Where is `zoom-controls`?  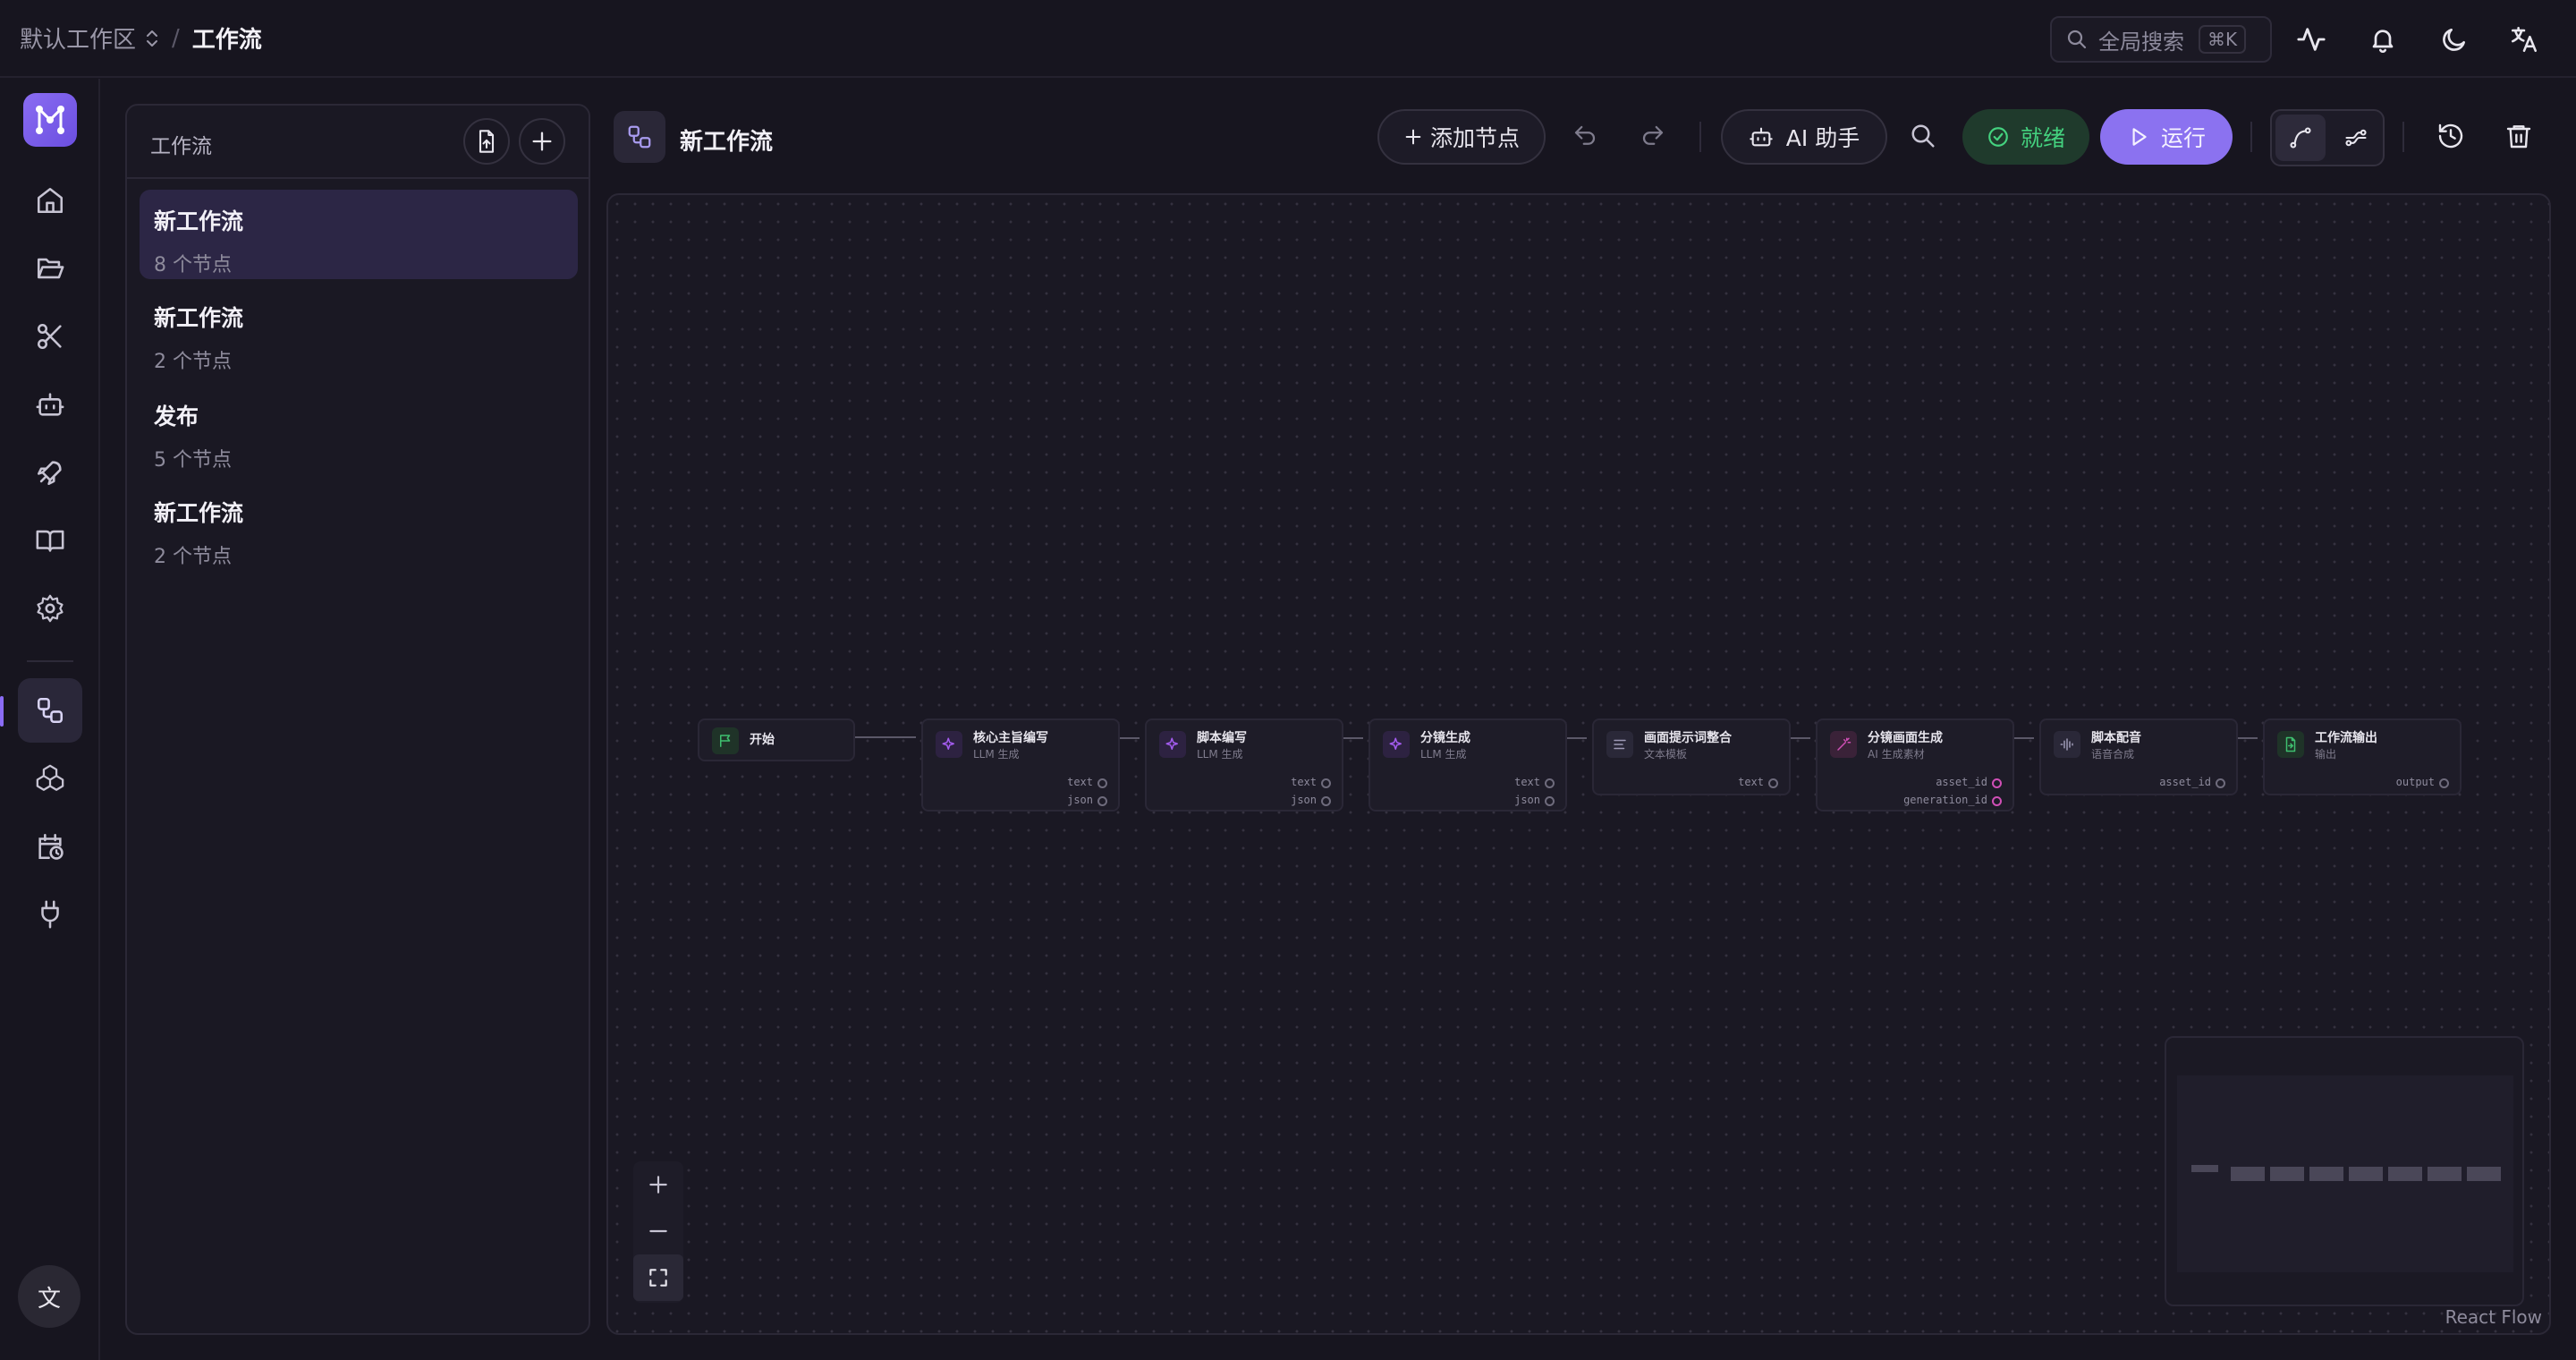
zoom-controls is located at coordinates (658, 1232).